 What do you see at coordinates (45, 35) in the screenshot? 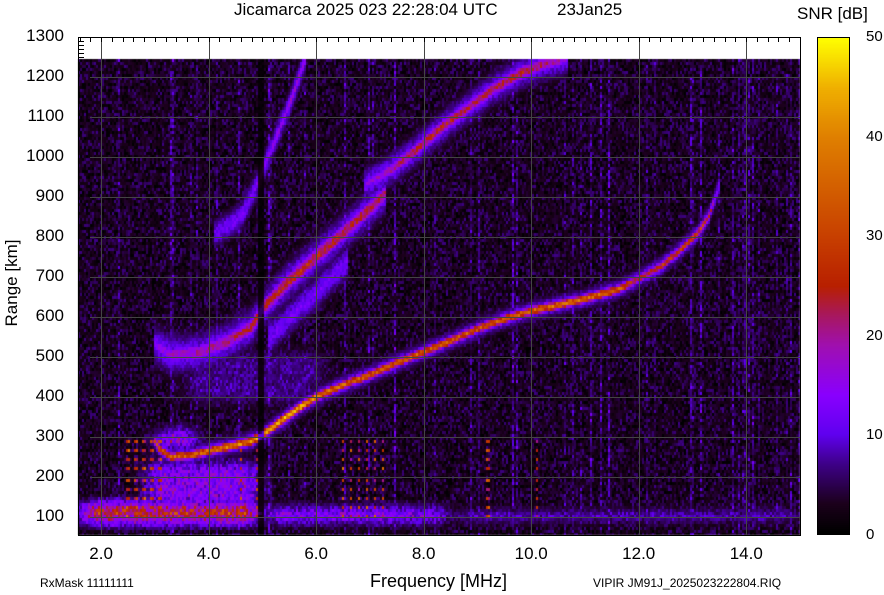
I see `y-tick-label: 1300` at bounding box center [45, 35].